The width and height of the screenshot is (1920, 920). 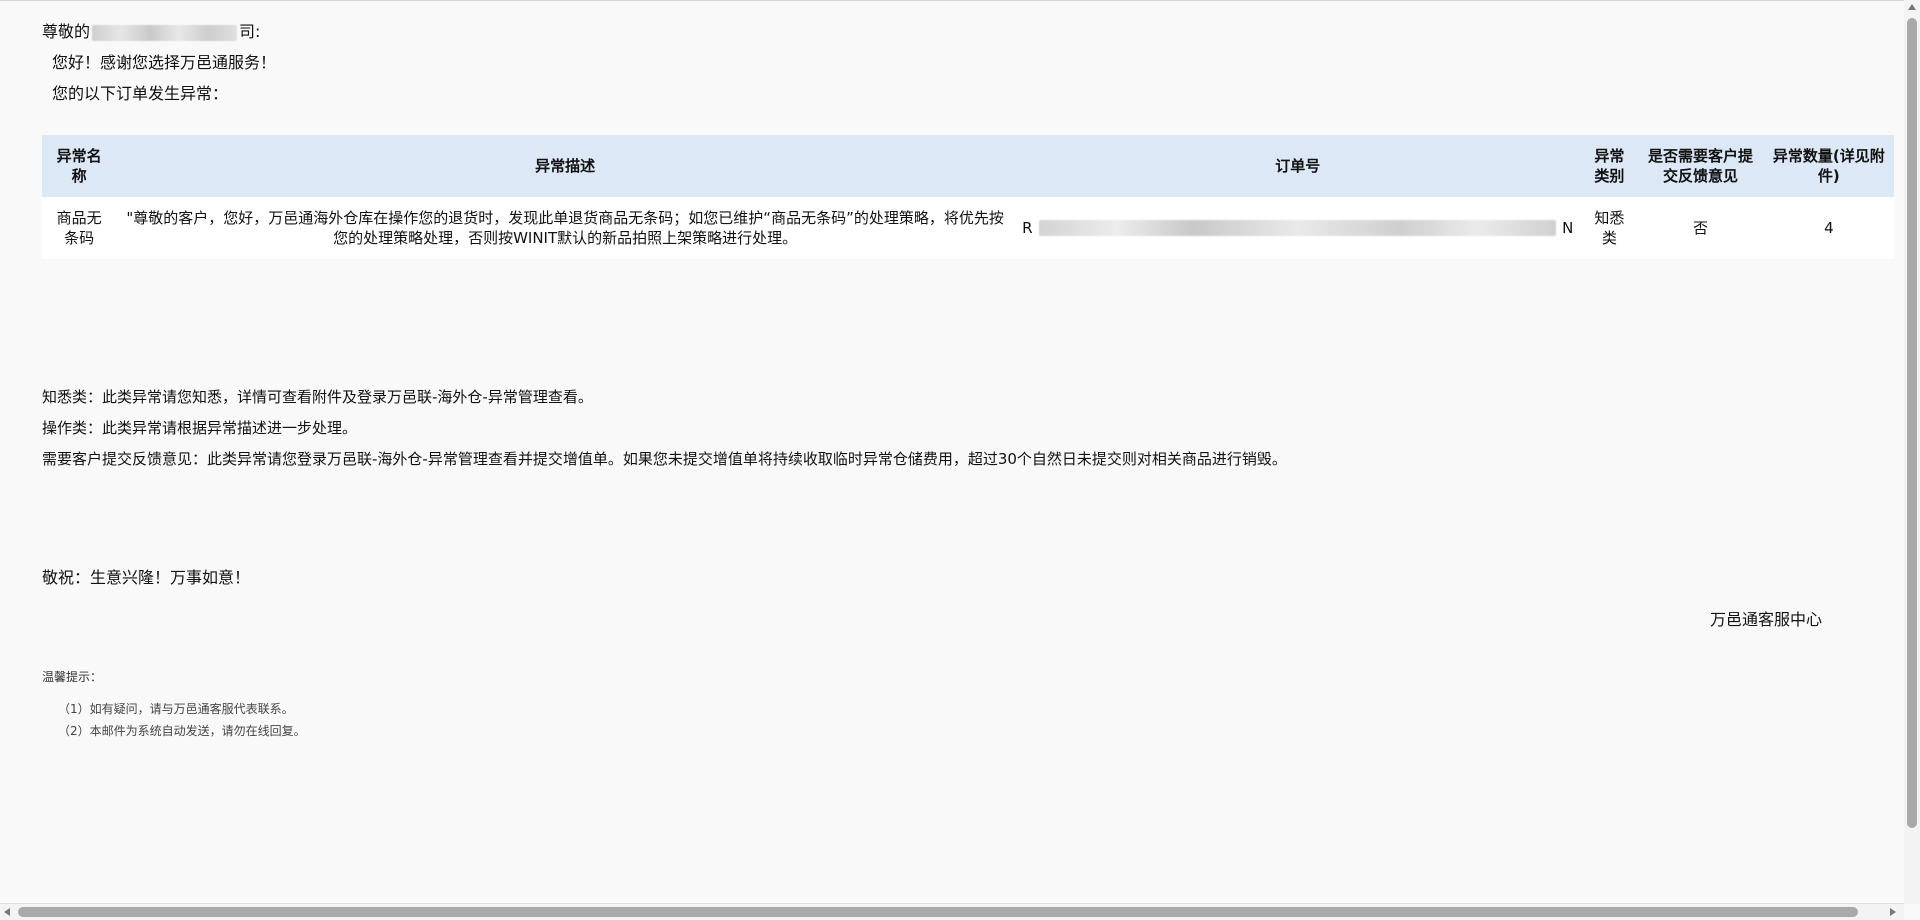 What do you see at coordinates (250, 31) in the screenshot?
I see `salutation-suffix: 司:` at bounding box center [250, 31].